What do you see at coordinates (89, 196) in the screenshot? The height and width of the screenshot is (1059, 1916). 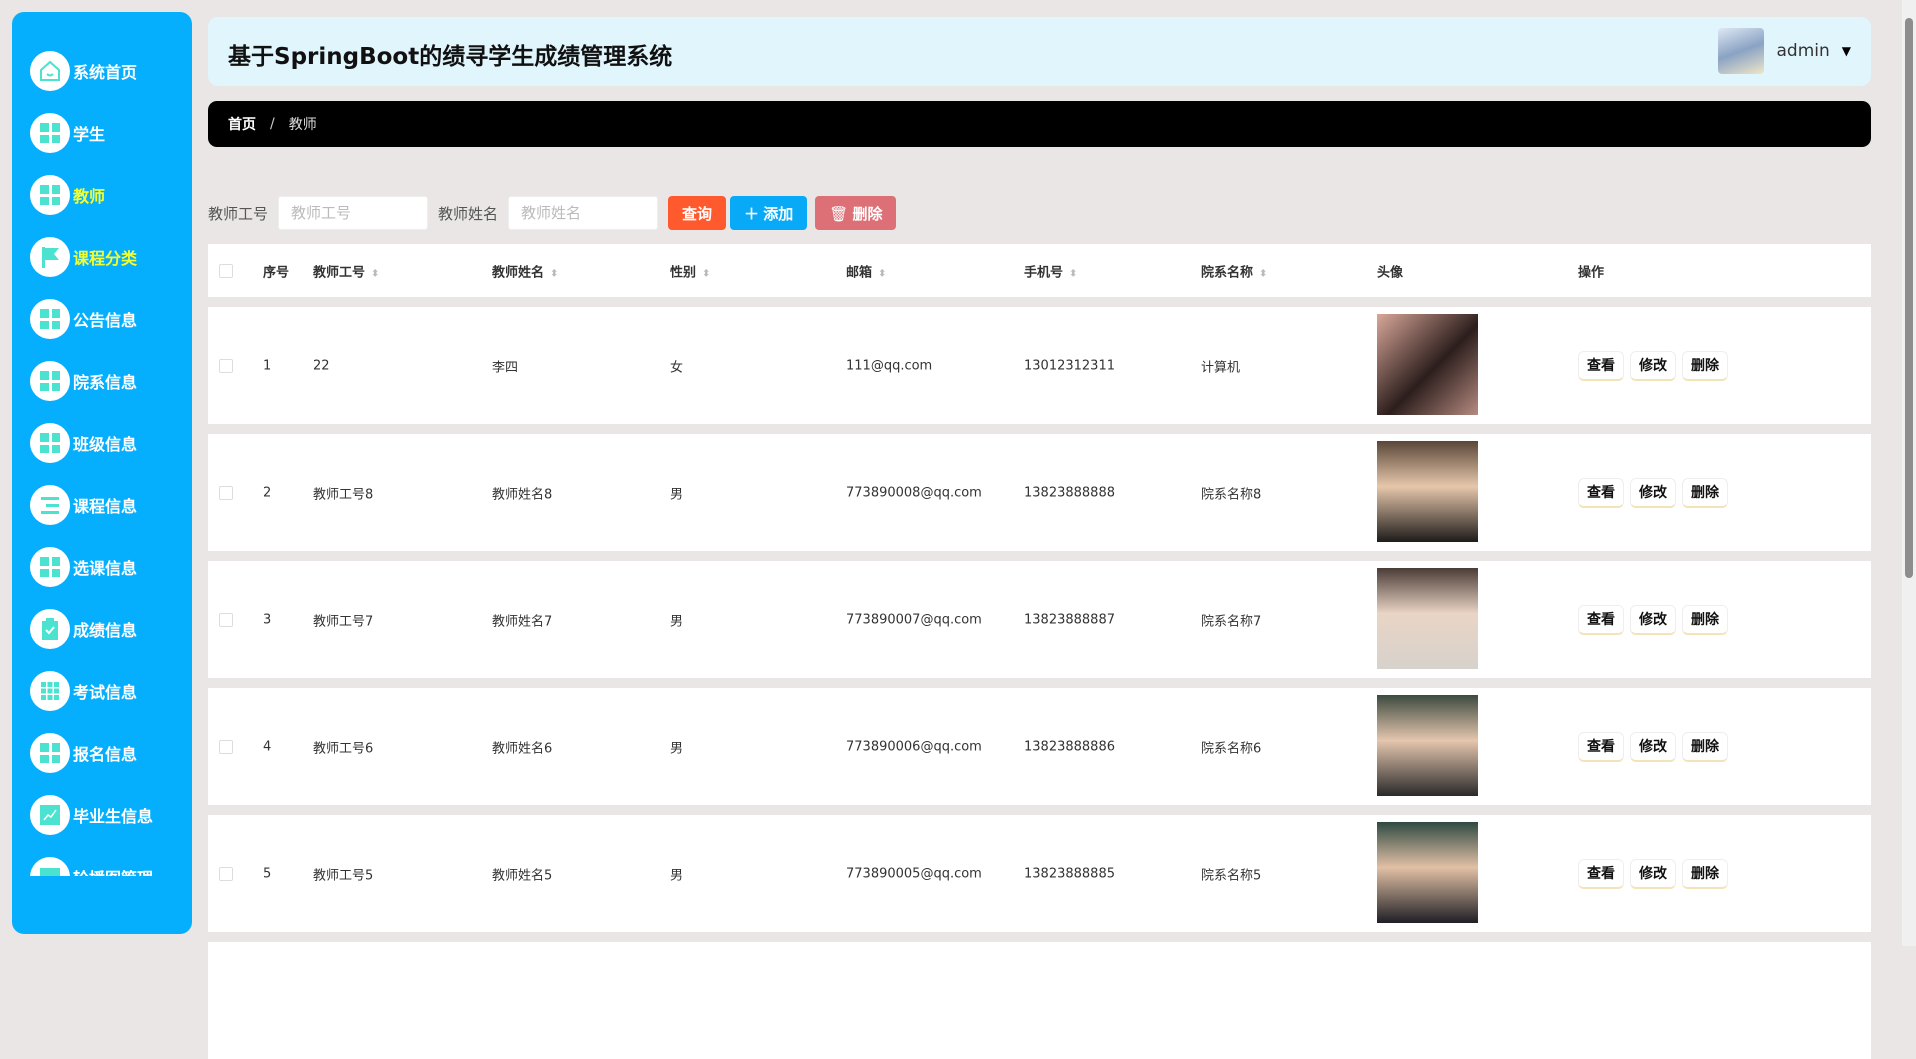 I see `sidebar-item-label: 教师` at bounding box center [89, 196].